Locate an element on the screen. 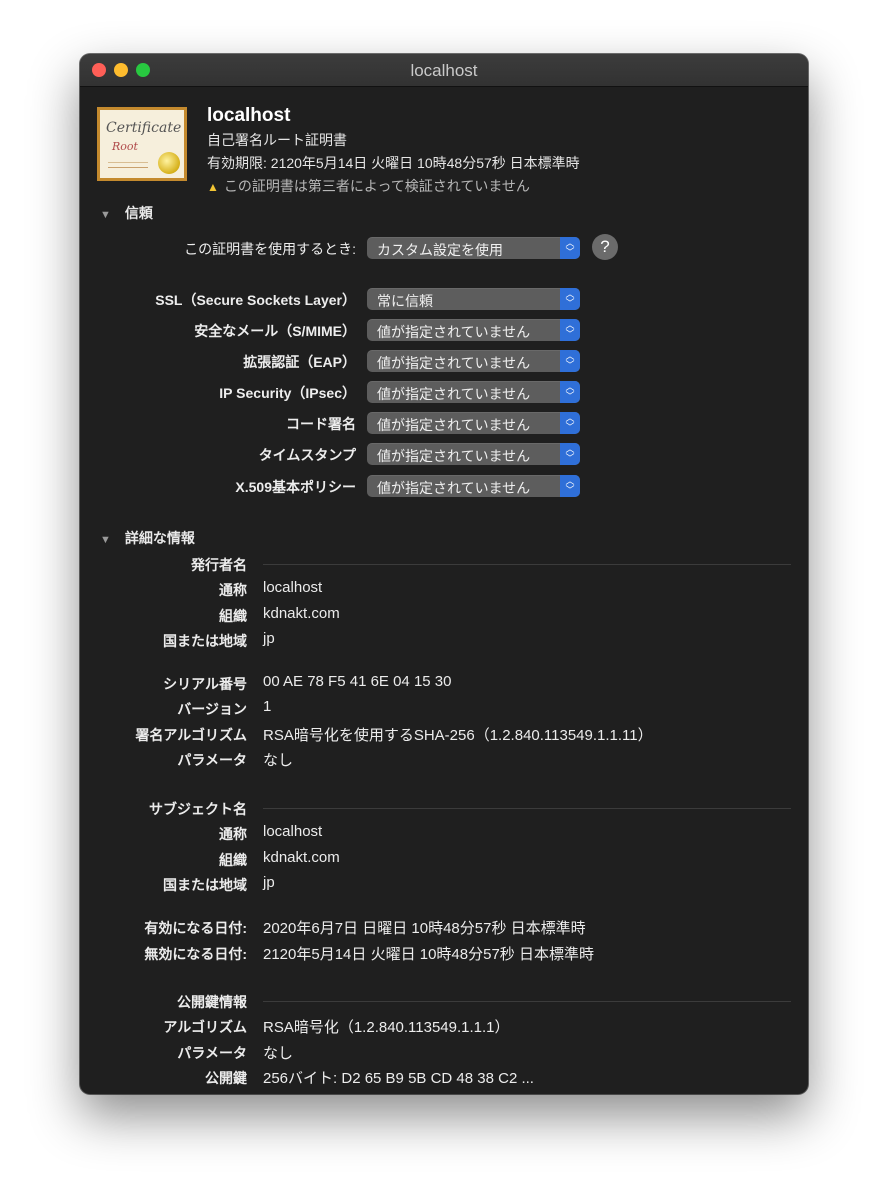  trust-label-ipsec: IP Security（IPsec） is located at coordinates (287, 393).